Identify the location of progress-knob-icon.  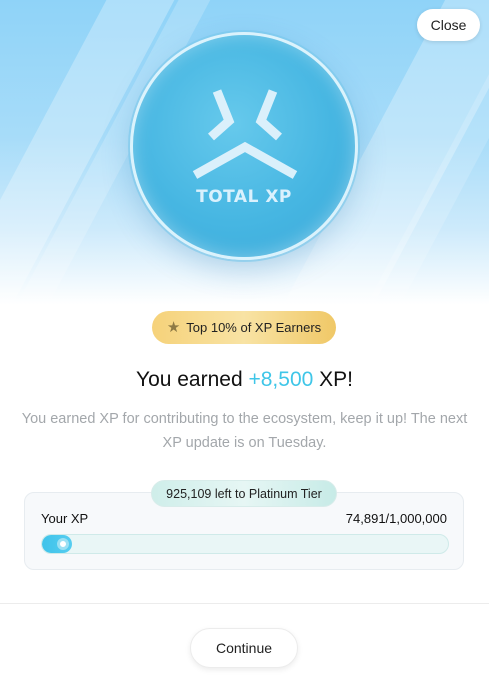
(63, 544).